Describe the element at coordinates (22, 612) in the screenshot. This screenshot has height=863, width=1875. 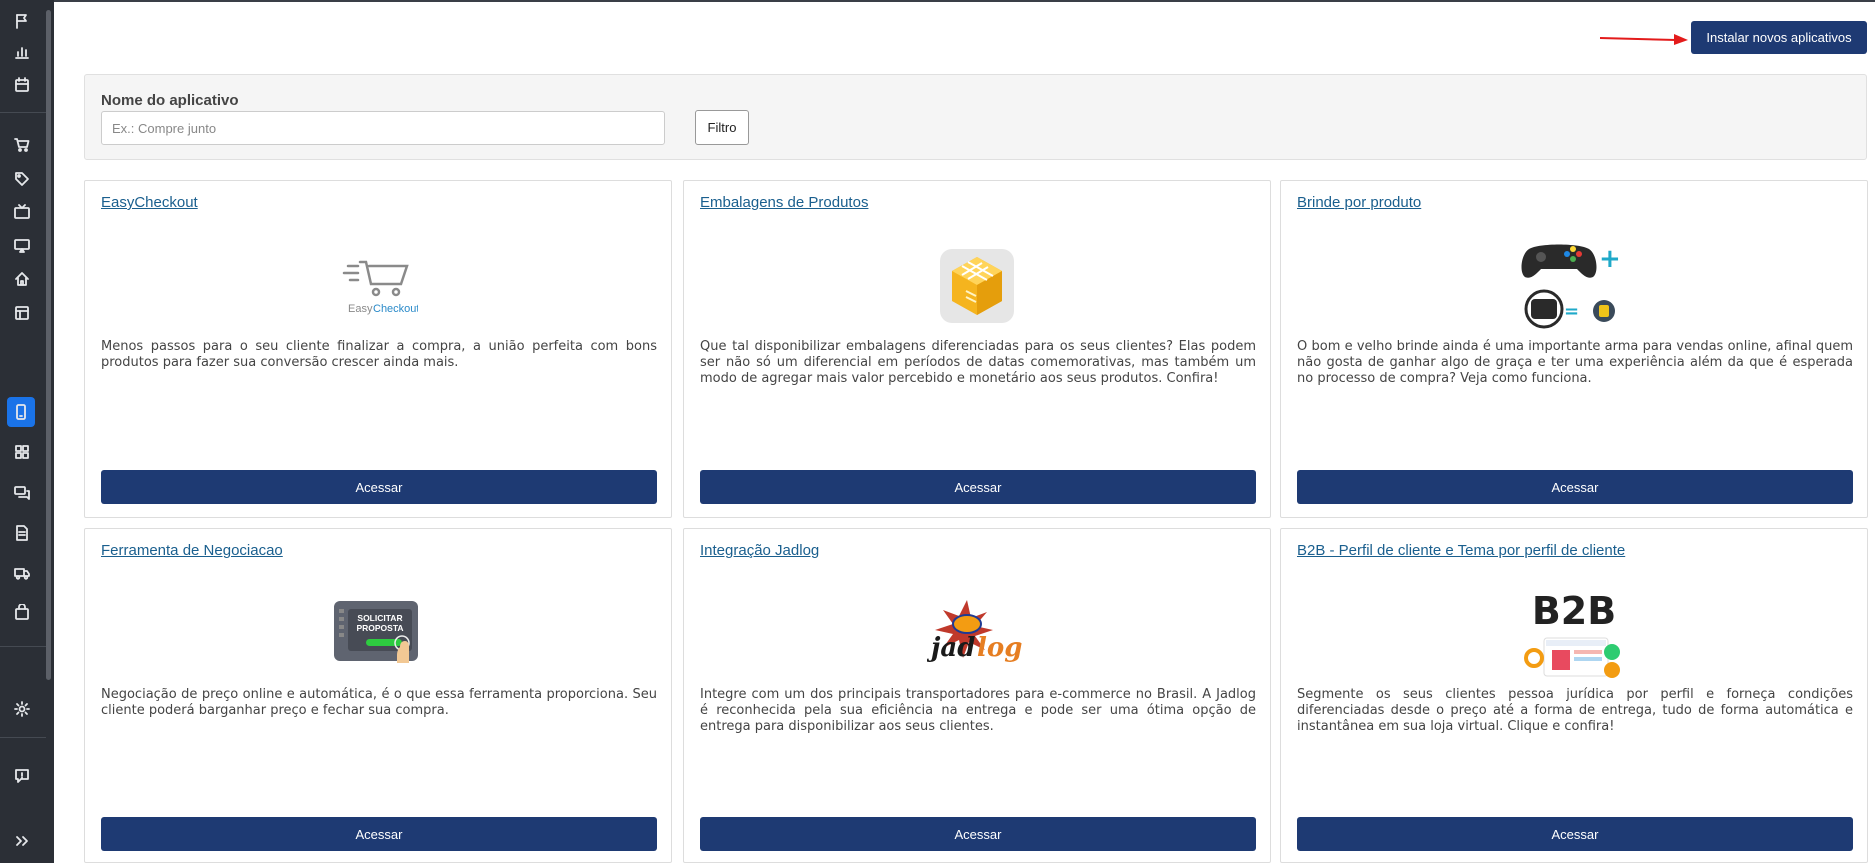
I see `bag-icon` at that location.